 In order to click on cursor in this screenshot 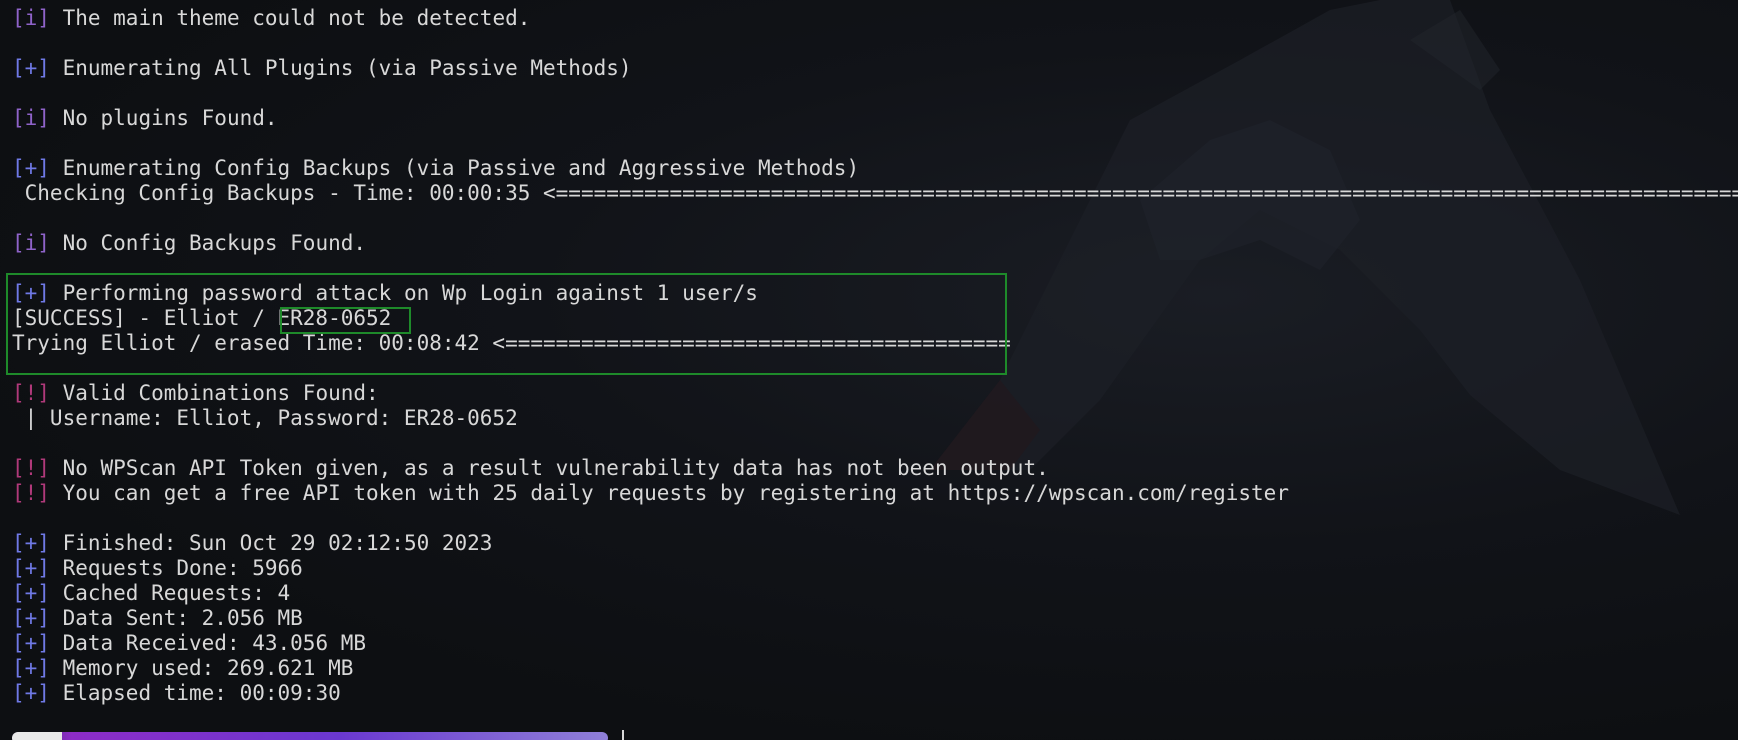, I will do `click(623, 735)`.